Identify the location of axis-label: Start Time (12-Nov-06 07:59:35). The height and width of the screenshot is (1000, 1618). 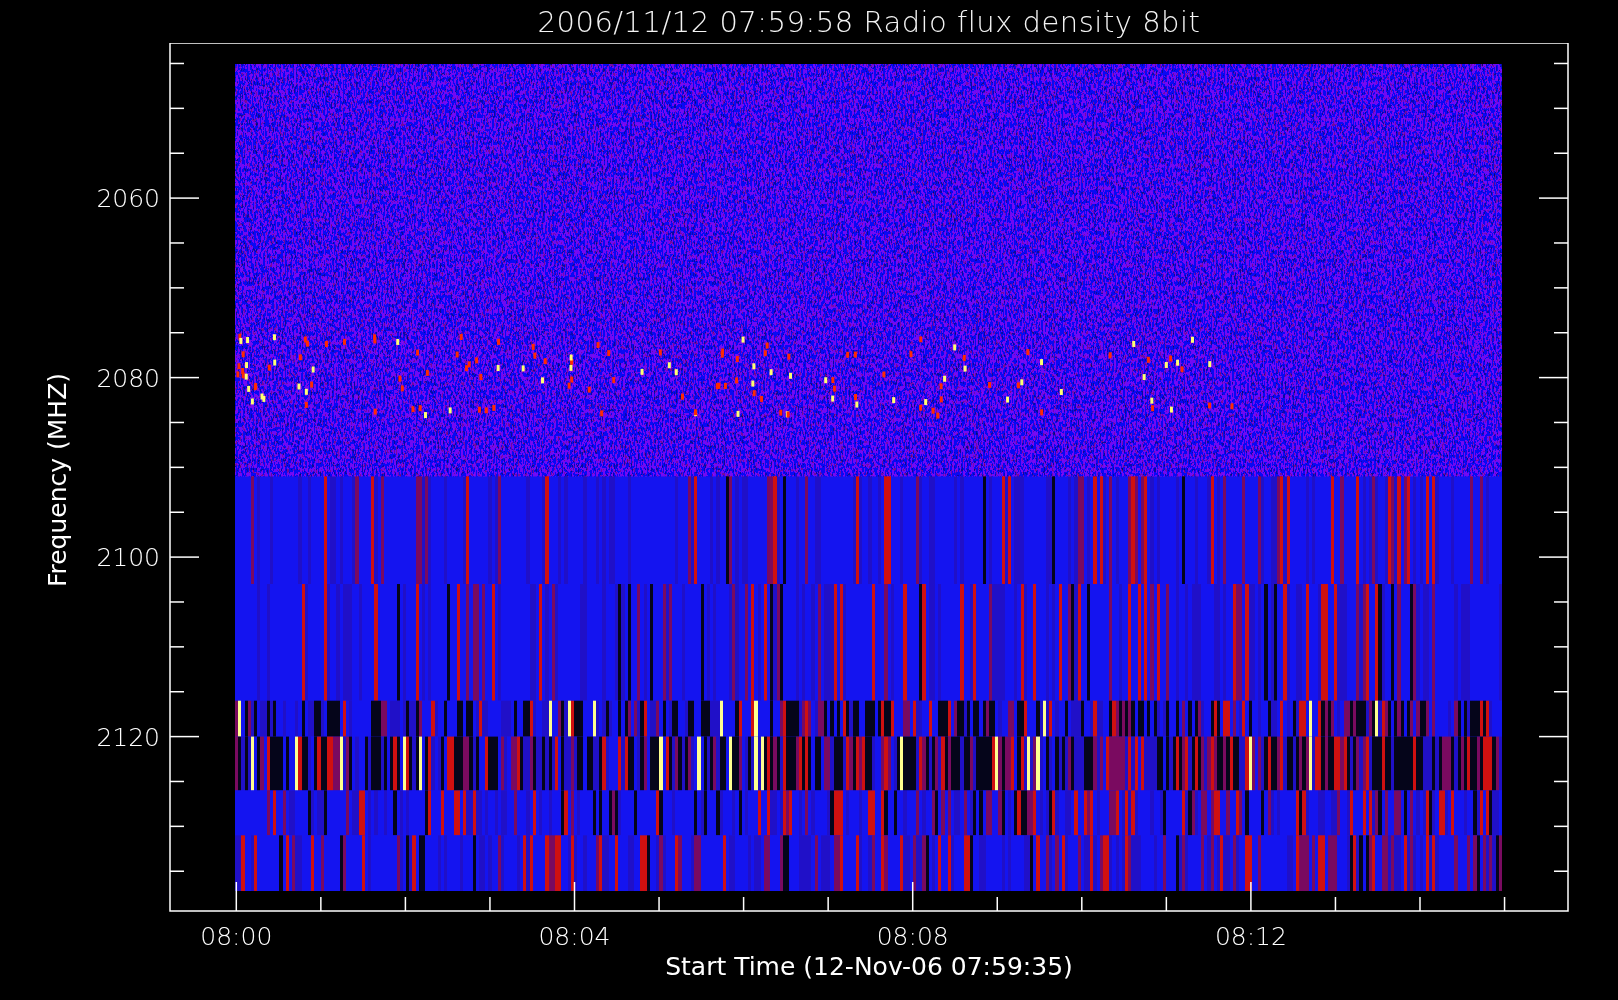
(869, 966).